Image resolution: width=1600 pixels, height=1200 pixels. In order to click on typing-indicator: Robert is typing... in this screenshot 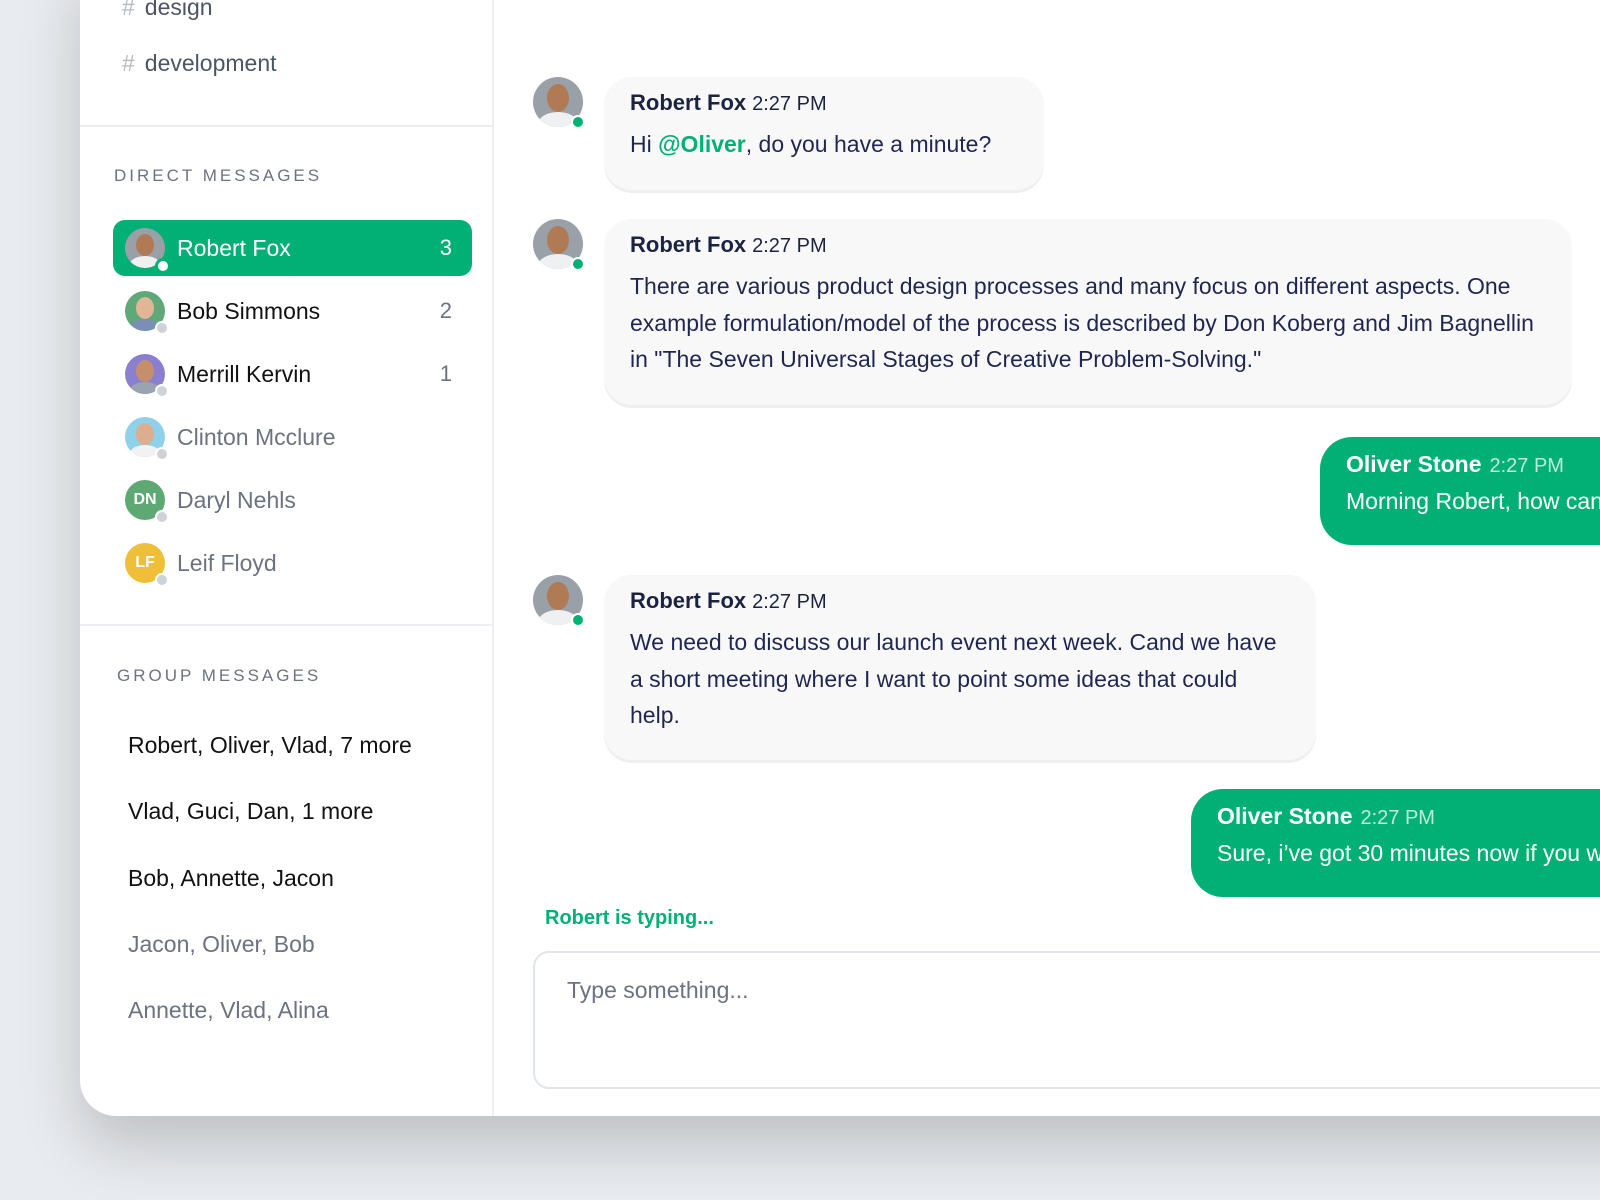, I will do `click(629, 918)`.